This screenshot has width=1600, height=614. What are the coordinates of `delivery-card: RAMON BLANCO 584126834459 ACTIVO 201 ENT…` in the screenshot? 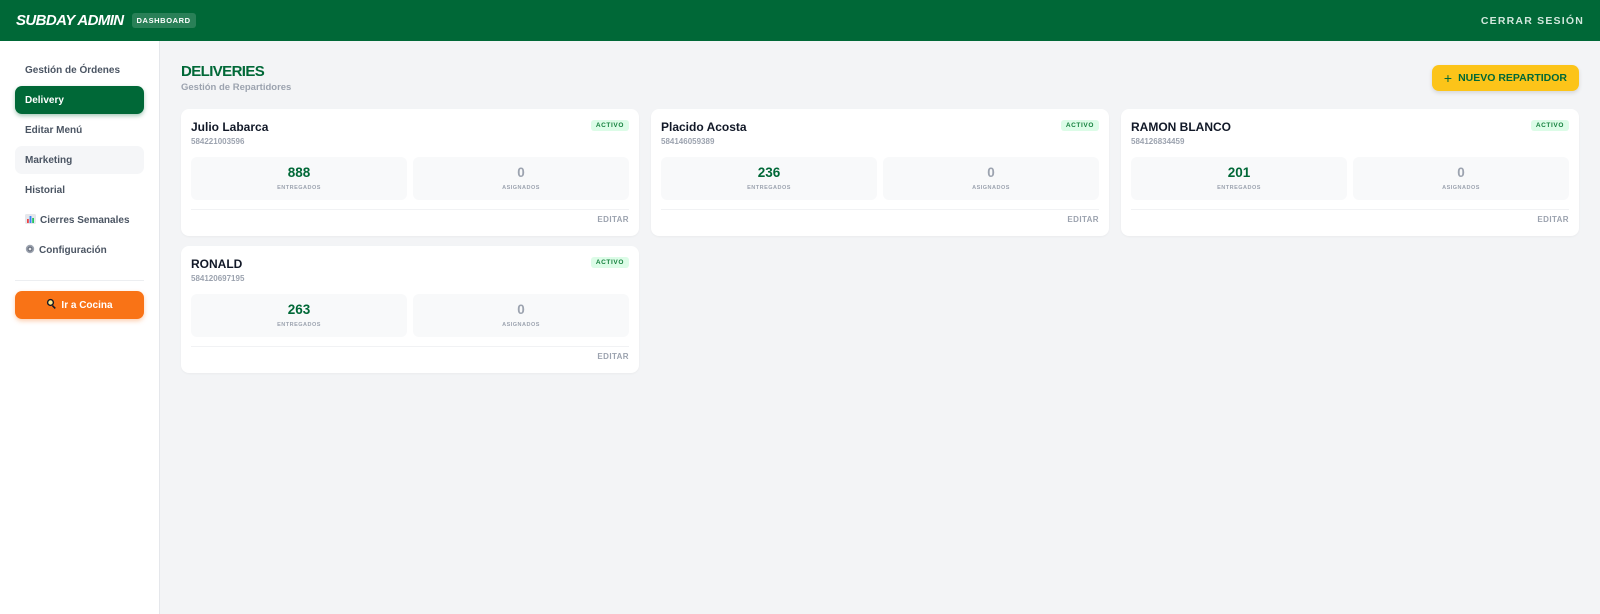 It's located at (1350, 172).